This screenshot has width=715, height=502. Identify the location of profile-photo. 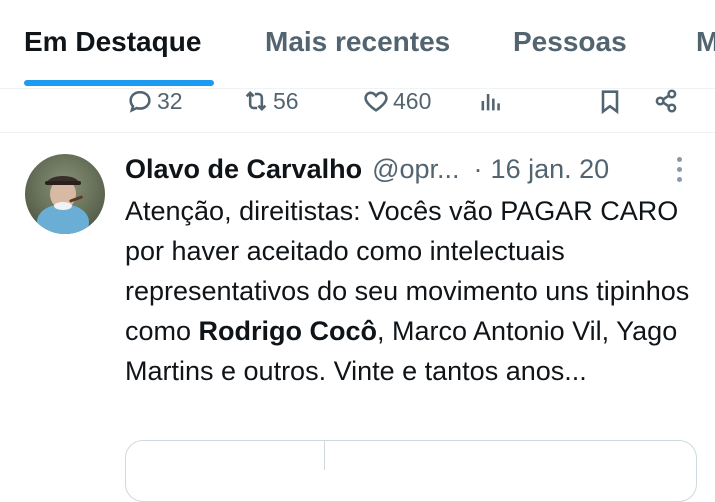
(65, 194).